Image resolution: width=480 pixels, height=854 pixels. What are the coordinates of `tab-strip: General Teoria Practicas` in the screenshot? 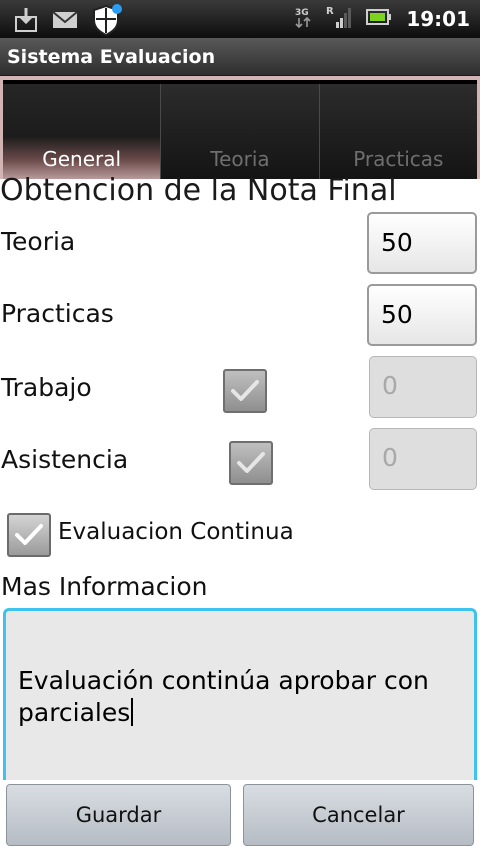 It's located at (240, 127).